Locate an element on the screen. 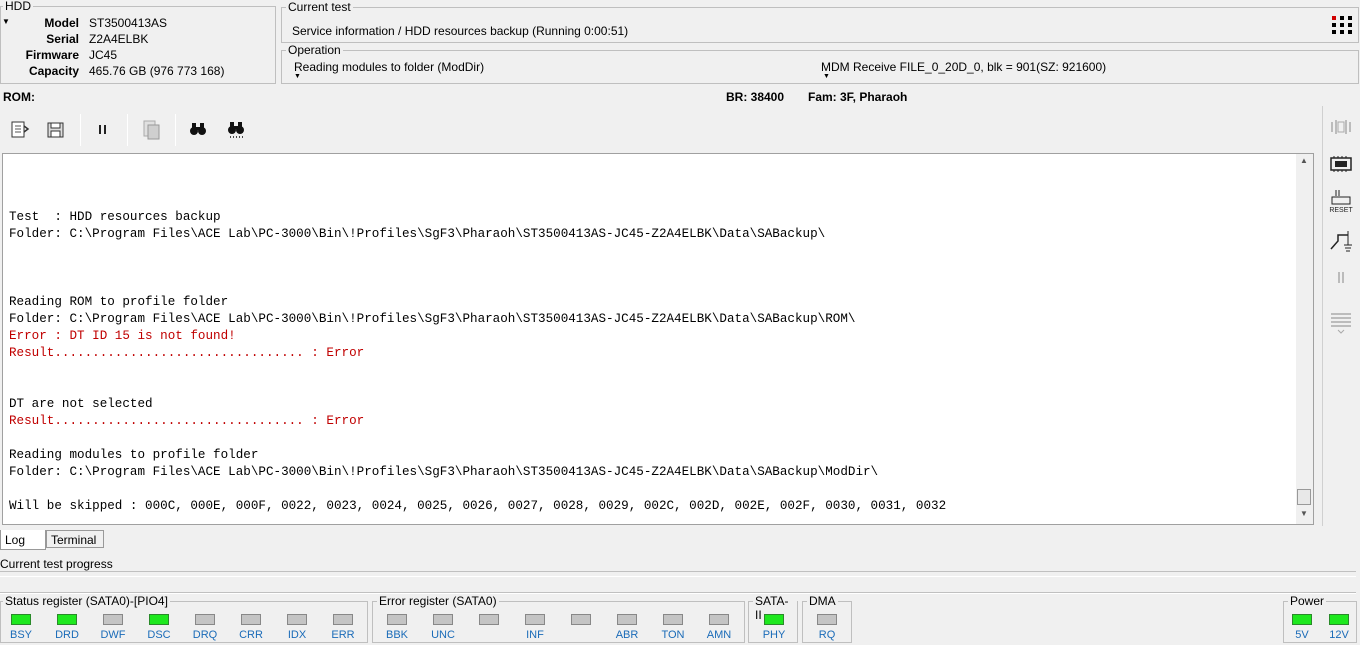 This screenshot has width=1360, height=645. dma-rq-led is located at coordinates (827, 619).